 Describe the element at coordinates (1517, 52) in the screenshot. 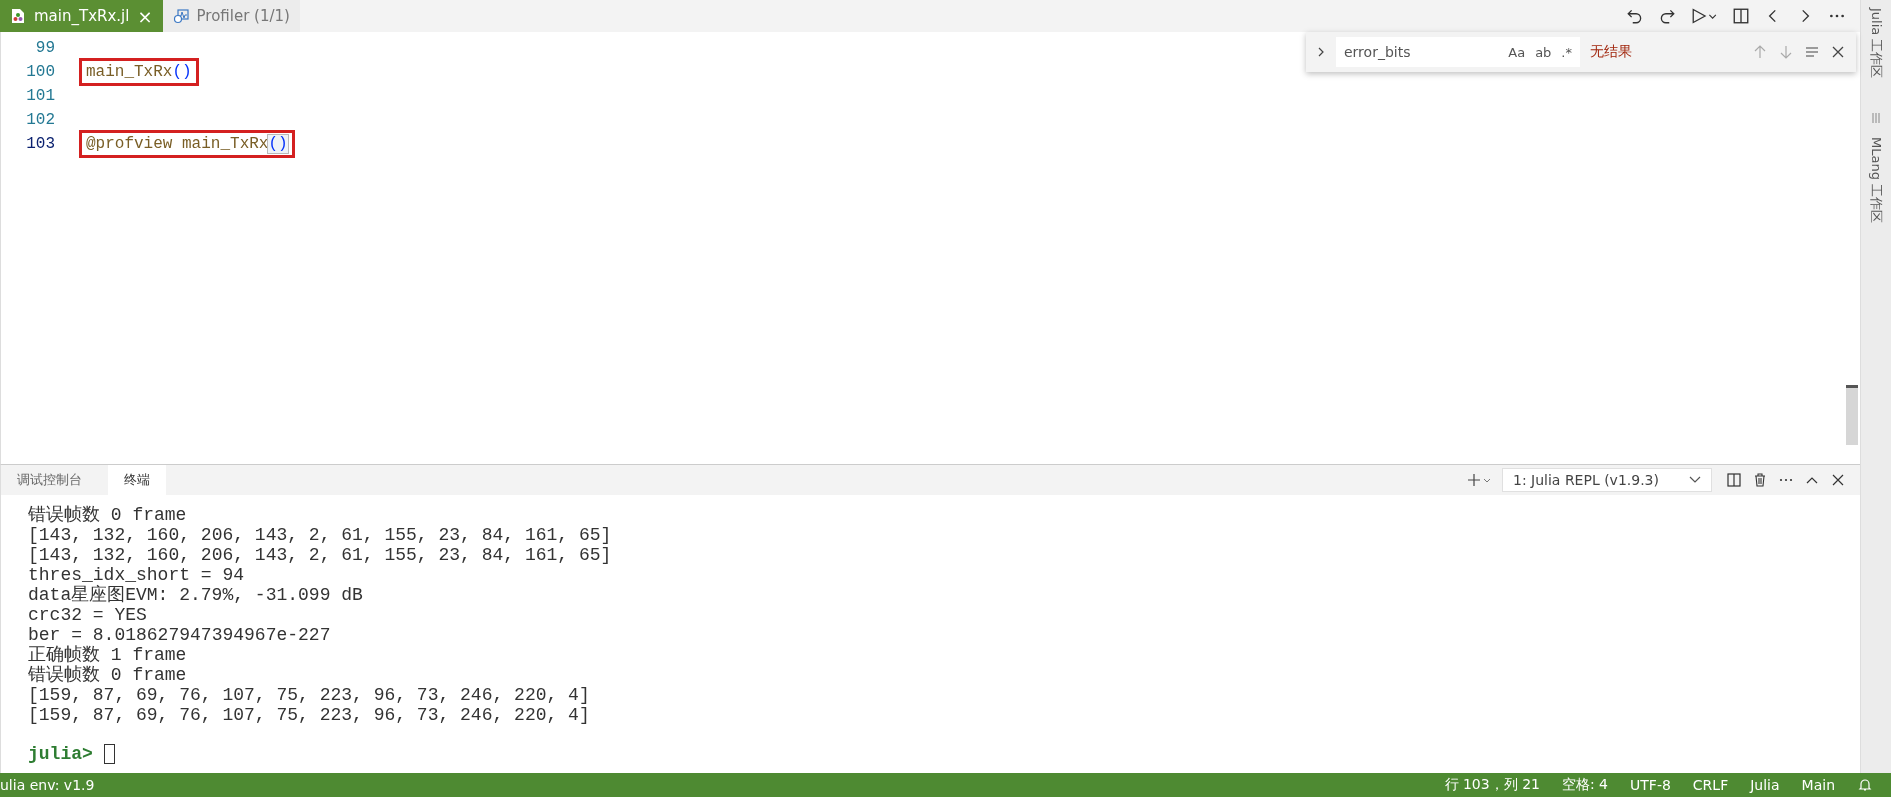

I see `find-option: Aa` at that location.